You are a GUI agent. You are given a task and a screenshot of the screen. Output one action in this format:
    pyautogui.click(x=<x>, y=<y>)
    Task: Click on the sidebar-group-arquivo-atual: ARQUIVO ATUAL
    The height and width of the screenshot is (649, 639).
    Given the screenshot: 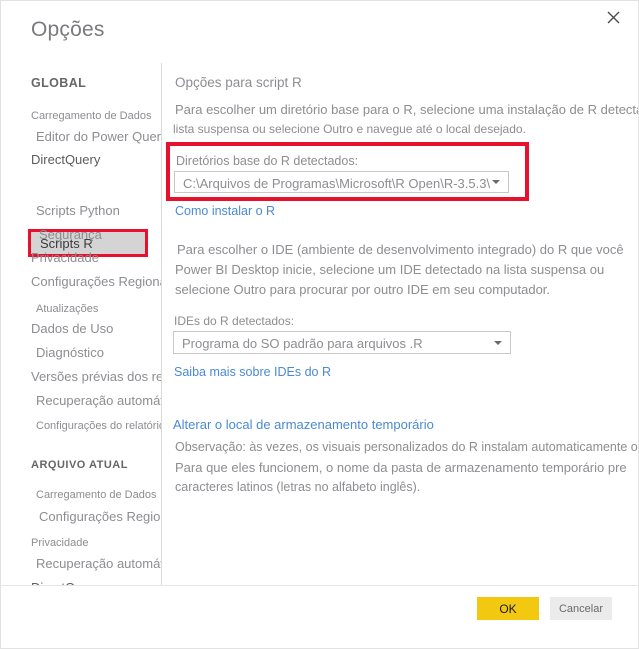 What is the action you would take?
    pyautogui.click(x=79, y=465)
    